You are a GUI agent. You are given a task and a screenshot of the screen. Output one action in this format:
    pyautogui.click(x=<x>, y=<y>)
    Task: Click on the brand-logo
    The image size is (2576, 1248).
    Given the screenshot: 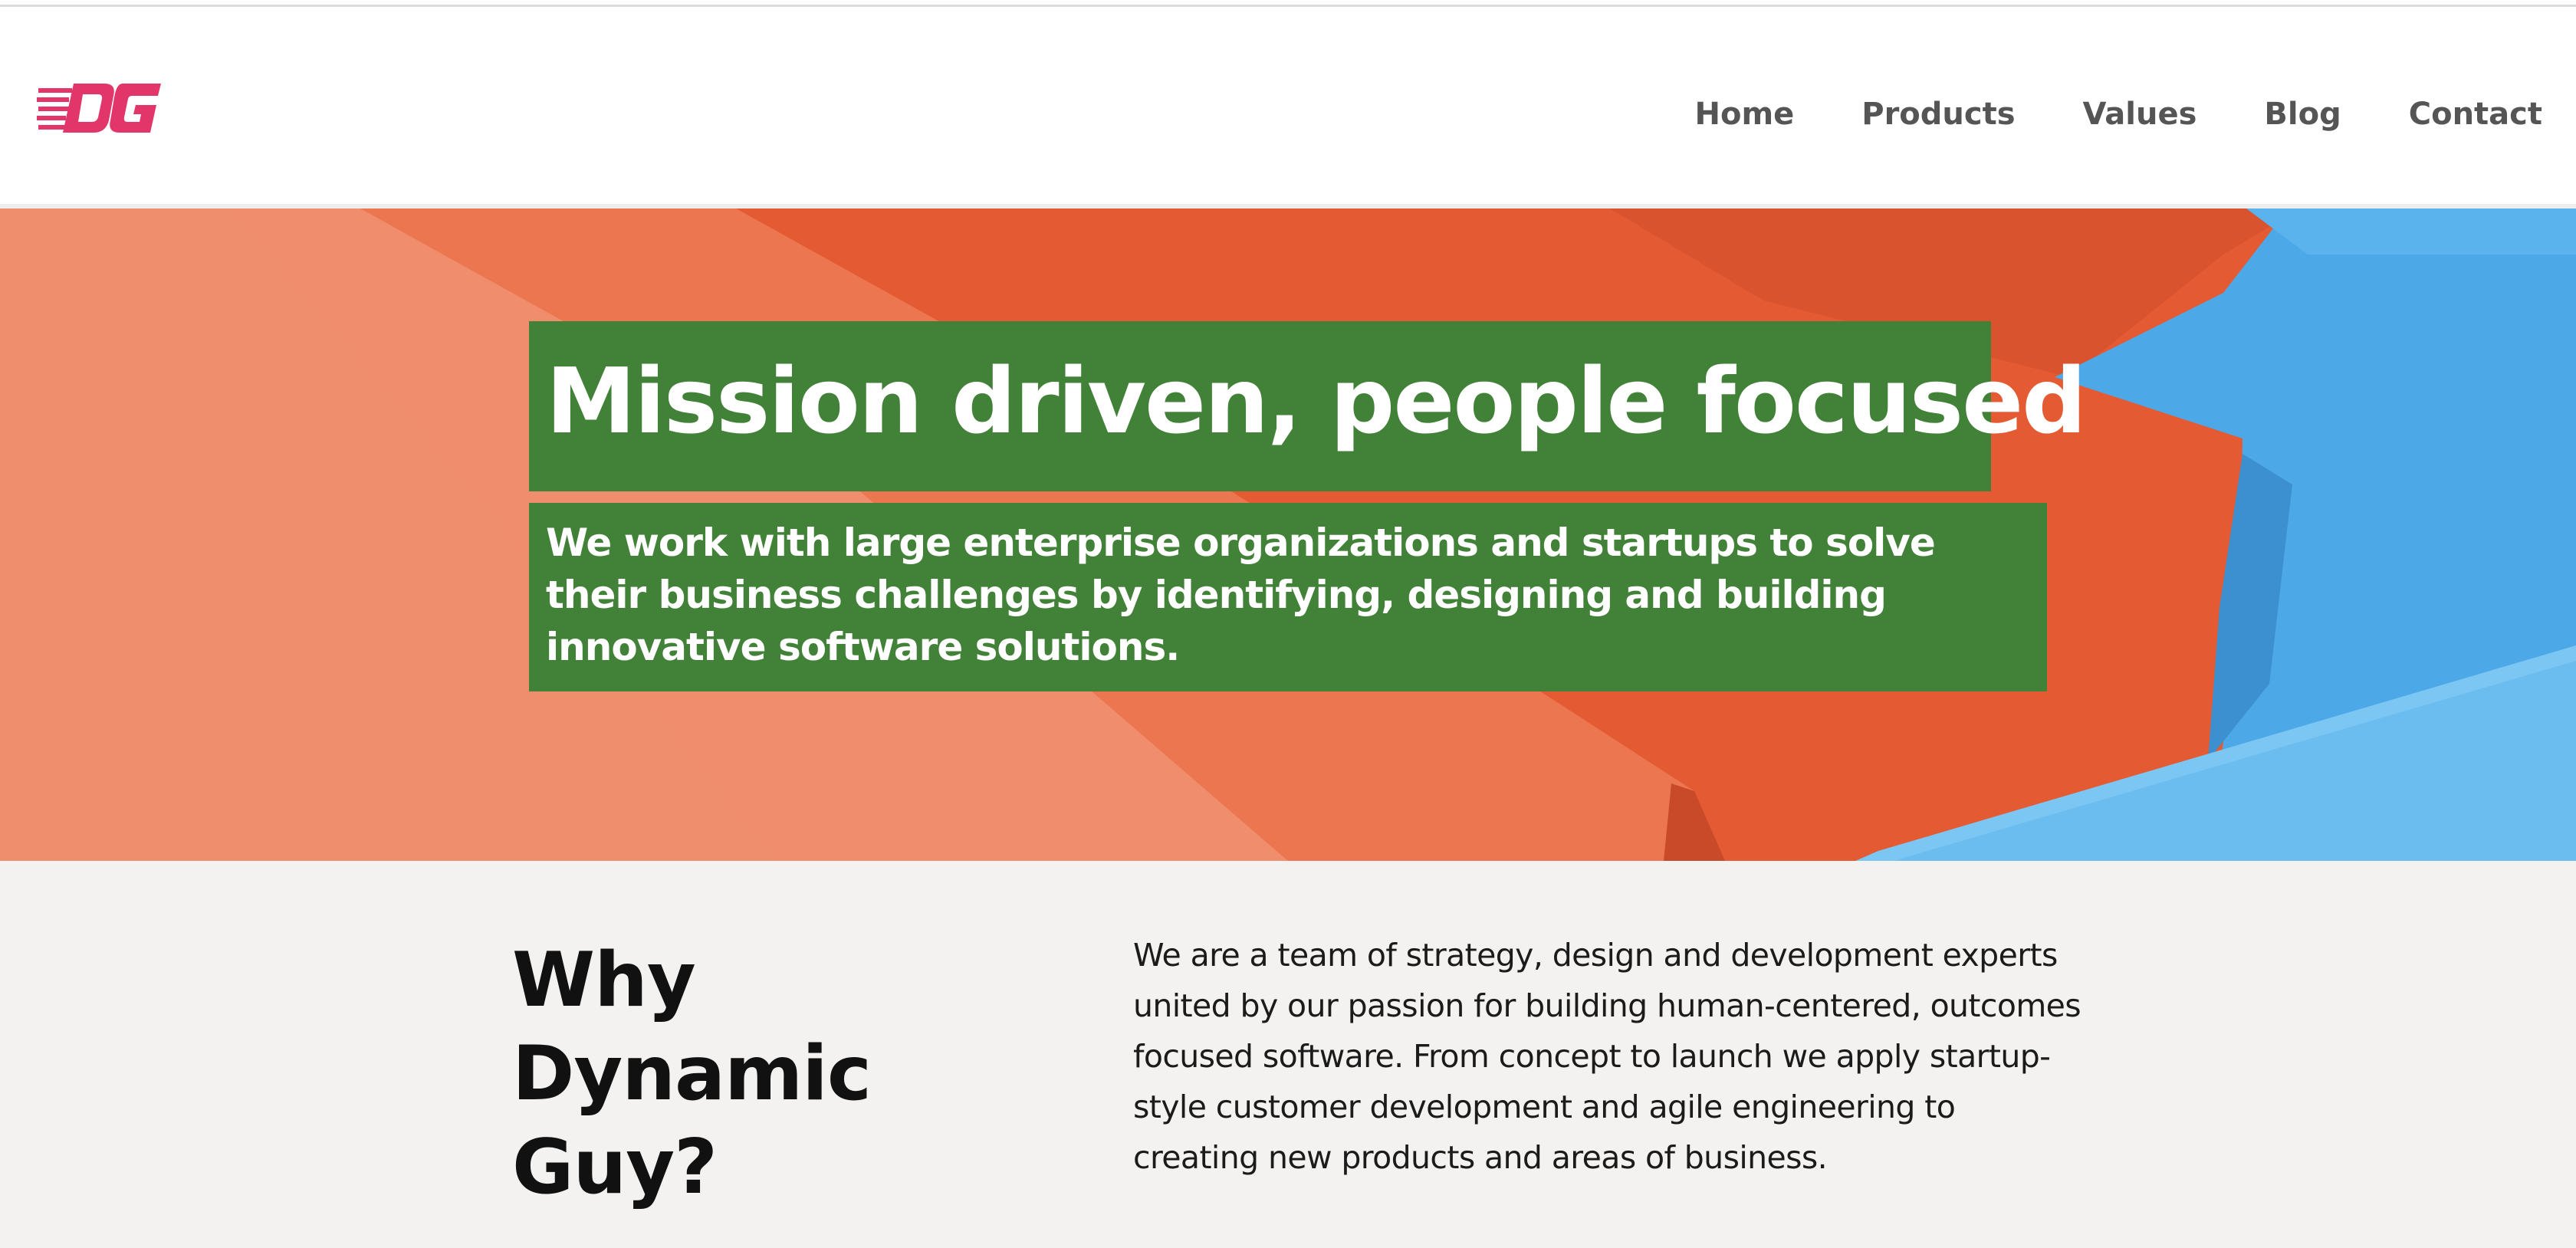 What is the action you would take?
    pyautogui.click(x=100, y=108)
    